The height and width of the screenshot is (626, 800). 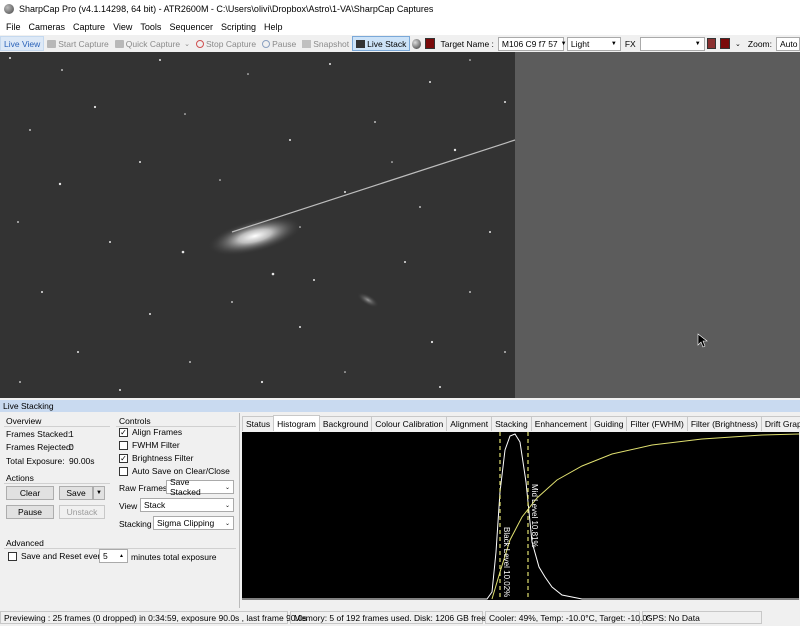 I want to click on fx-red-icon, so click(x=725, y=43).